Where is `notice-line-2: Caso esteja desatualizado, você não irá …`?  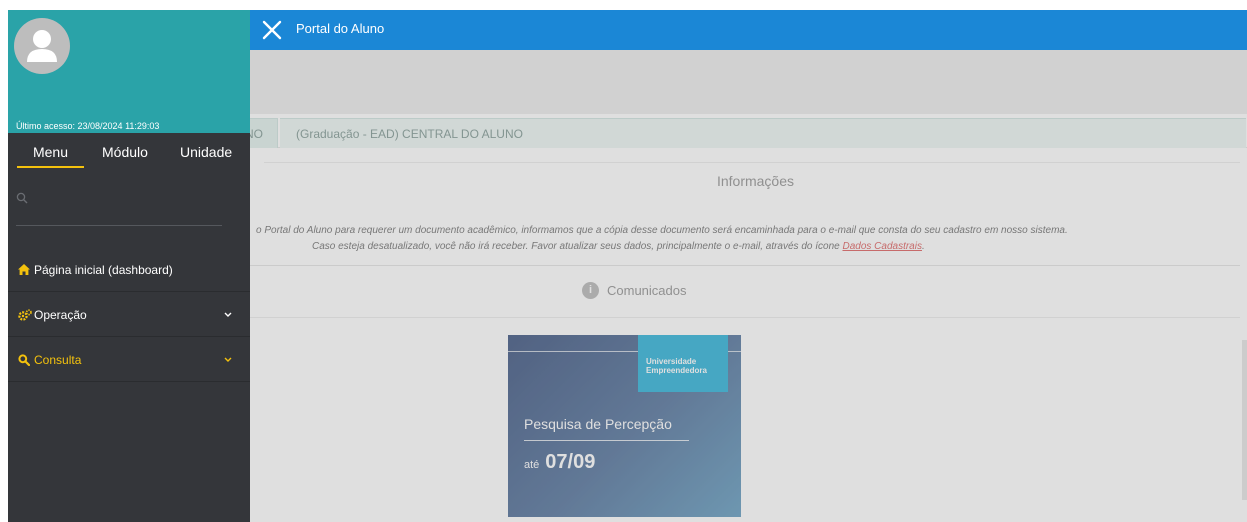
notice-line-2: Caso esteja desatualizado, você não irá … is located at coordinates (618, 246).